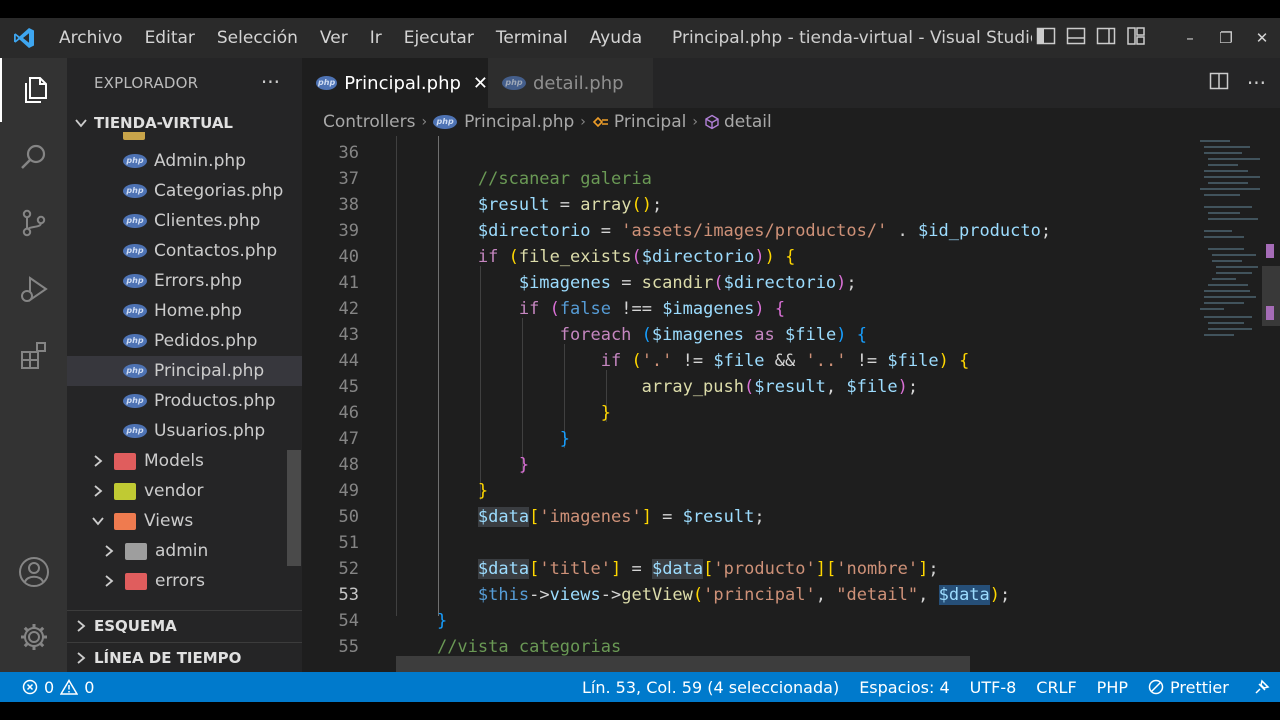 This screenshot has height=720, width=1280. Describe the element at coordinates (369, 122) in the screenshot. I see `breadcrumb-item: Controllers` at that location.